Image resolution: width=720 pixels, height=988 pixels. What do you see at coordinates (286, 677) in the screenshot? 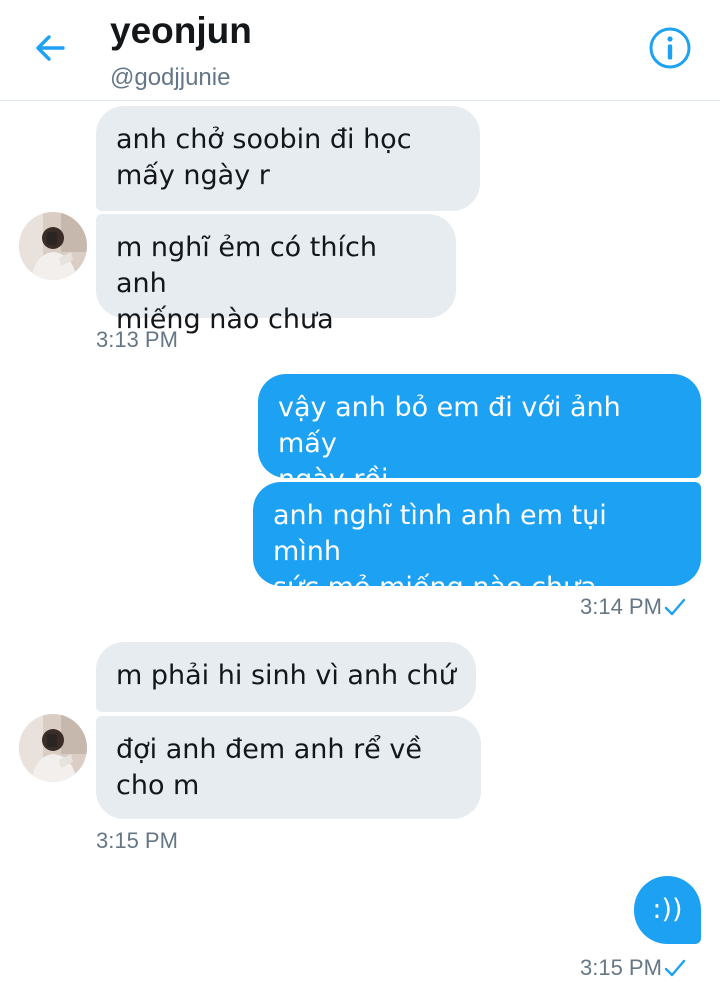
I see `message-bubble-incoming: m phải hi sinh vì anh chứ` at bounding box center [286, 677].